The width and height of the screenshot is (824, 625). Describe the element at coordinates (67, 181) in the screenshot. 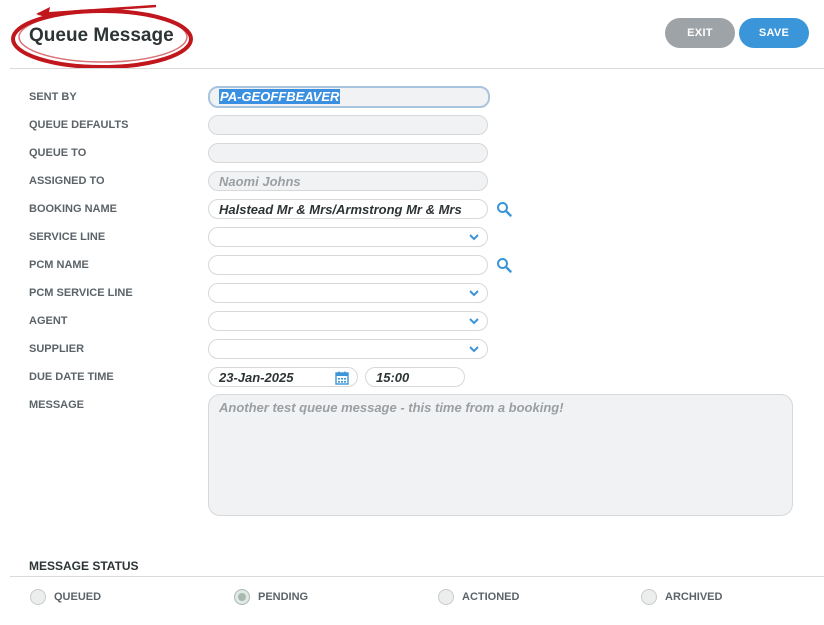

I see `assigned-to-label: ASSIGNED TO` at that location.